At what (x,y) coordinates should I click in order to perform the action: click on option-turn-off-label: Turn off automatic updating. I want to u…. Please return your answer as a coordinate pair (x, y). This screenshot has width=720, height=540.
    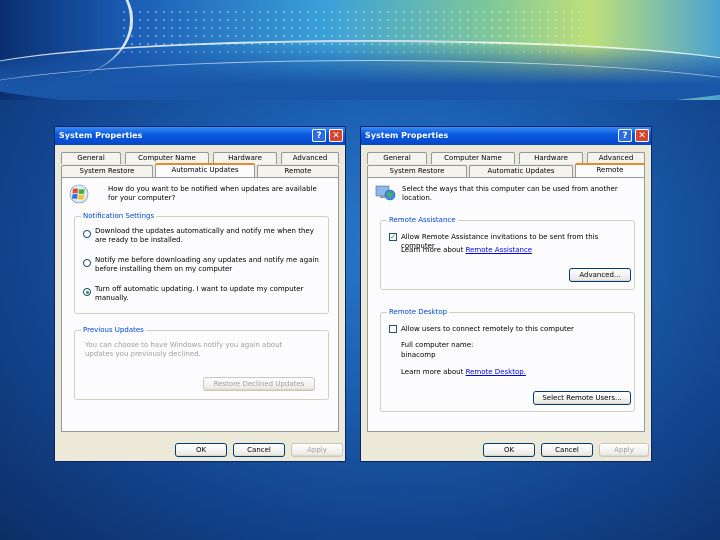
    Looking at the image, I should click on (207, 294).